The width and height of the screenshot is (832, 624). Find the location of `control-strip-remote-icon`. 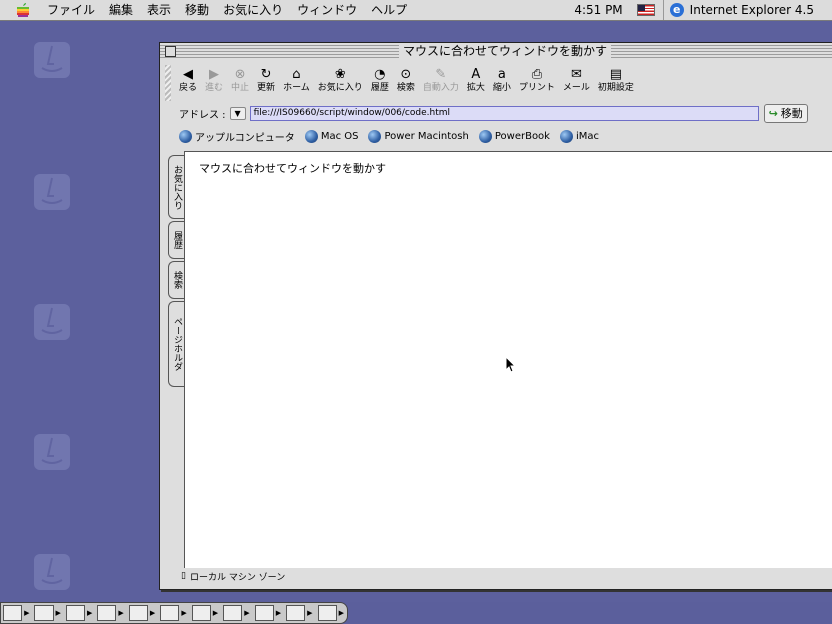

control-strip-remote-icon is located at coordinates (138, 613).